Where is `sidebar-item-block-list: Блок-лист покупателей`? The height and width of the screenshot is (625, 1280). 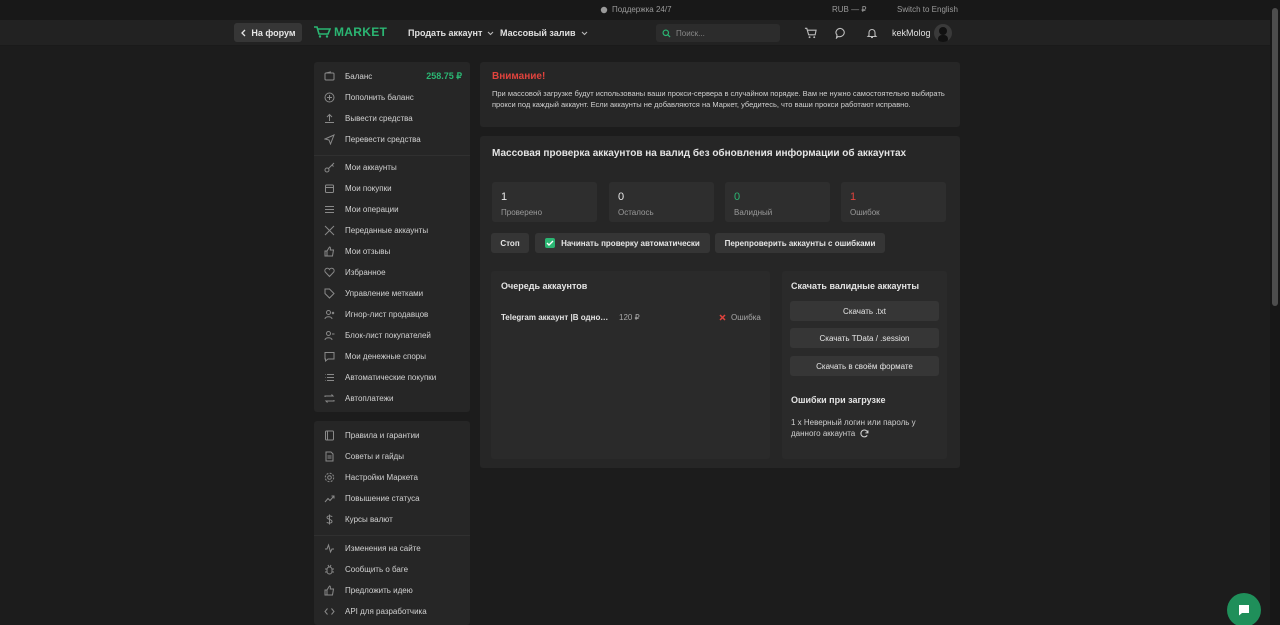
sidebar-item-block-list: Блок-лист покупателей is located at coordinates (392, 335).